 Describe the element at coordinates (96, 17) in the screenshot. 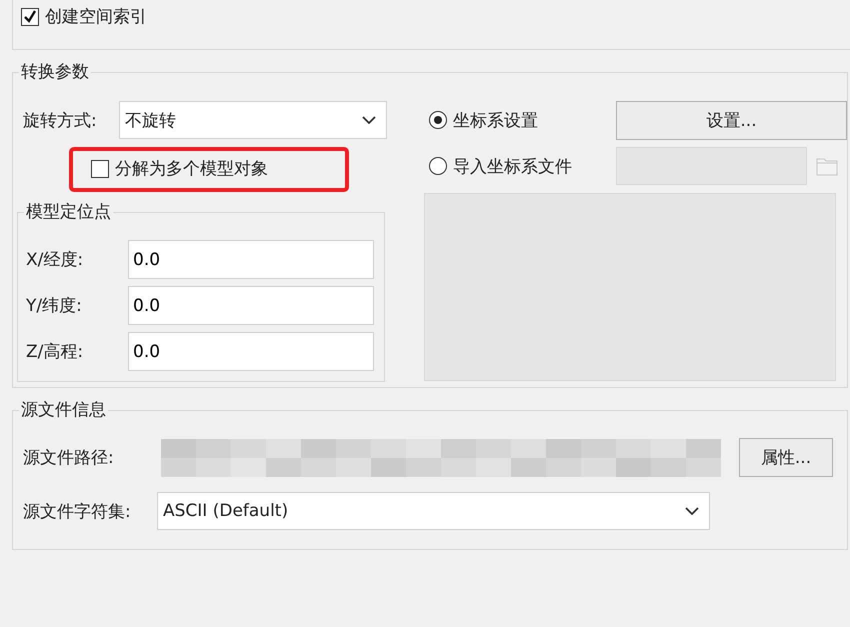

I see `checkbox-label: 创建空间索引` at that location.